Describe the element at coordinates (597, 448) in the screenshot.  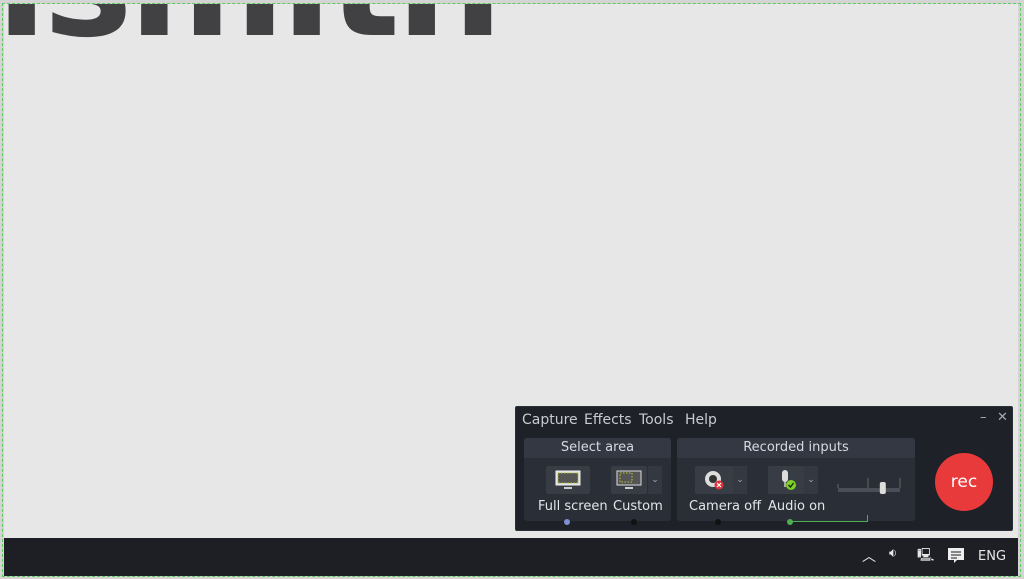
I see `select-area-title: Select area` at that location.